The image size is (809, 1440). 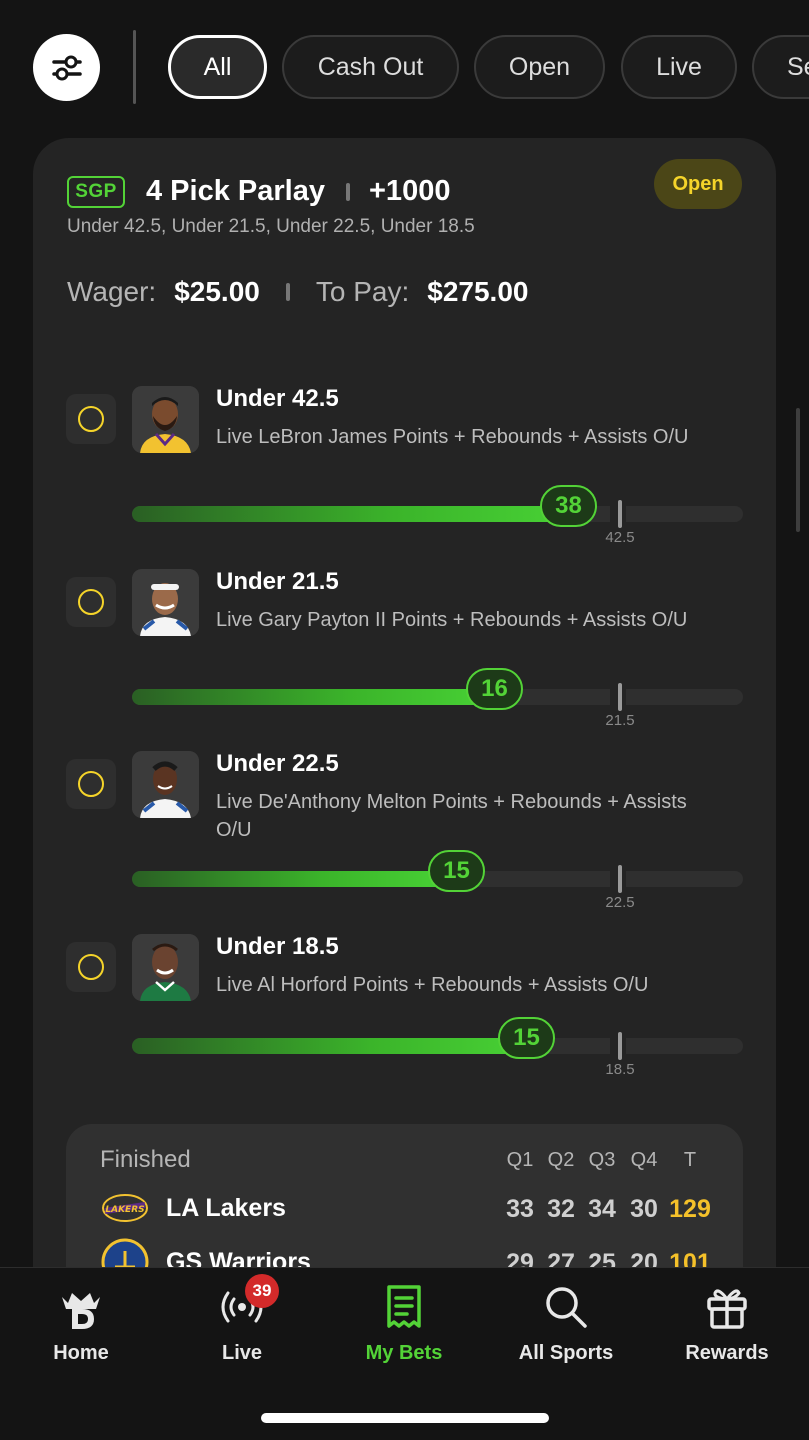 What do you see at coordinates (478, 291) in the screenshot?
I see `to-pay-value: $275.00` at bounding box center [478, 291].